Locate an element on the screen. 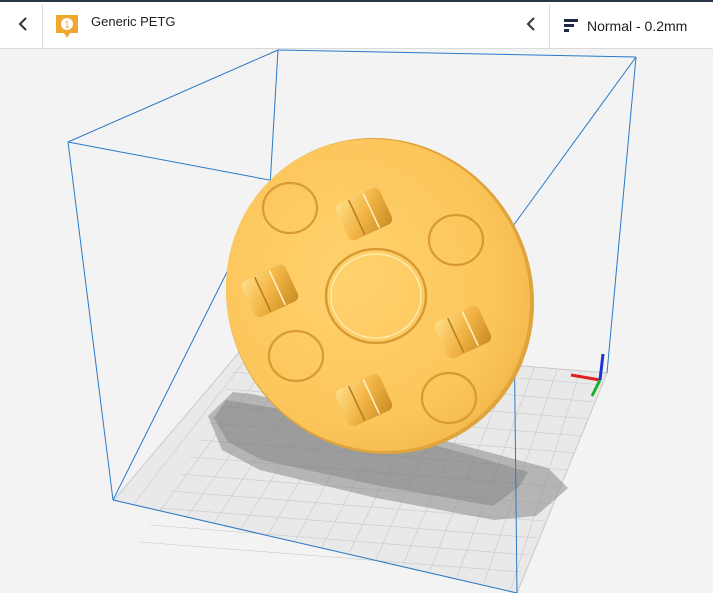  extruder-badge-icon: 1 is located at coordinates (67, 26).